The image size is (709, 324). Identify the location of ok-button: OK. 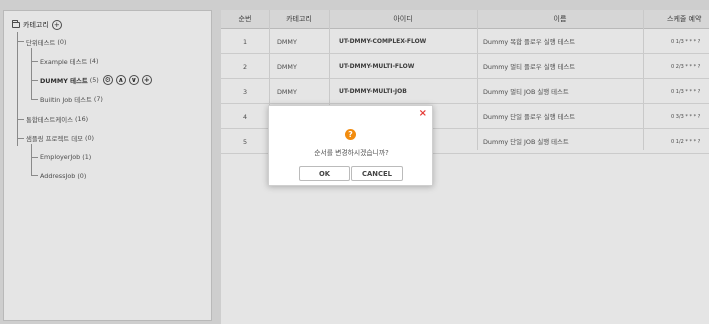
(324, 173).